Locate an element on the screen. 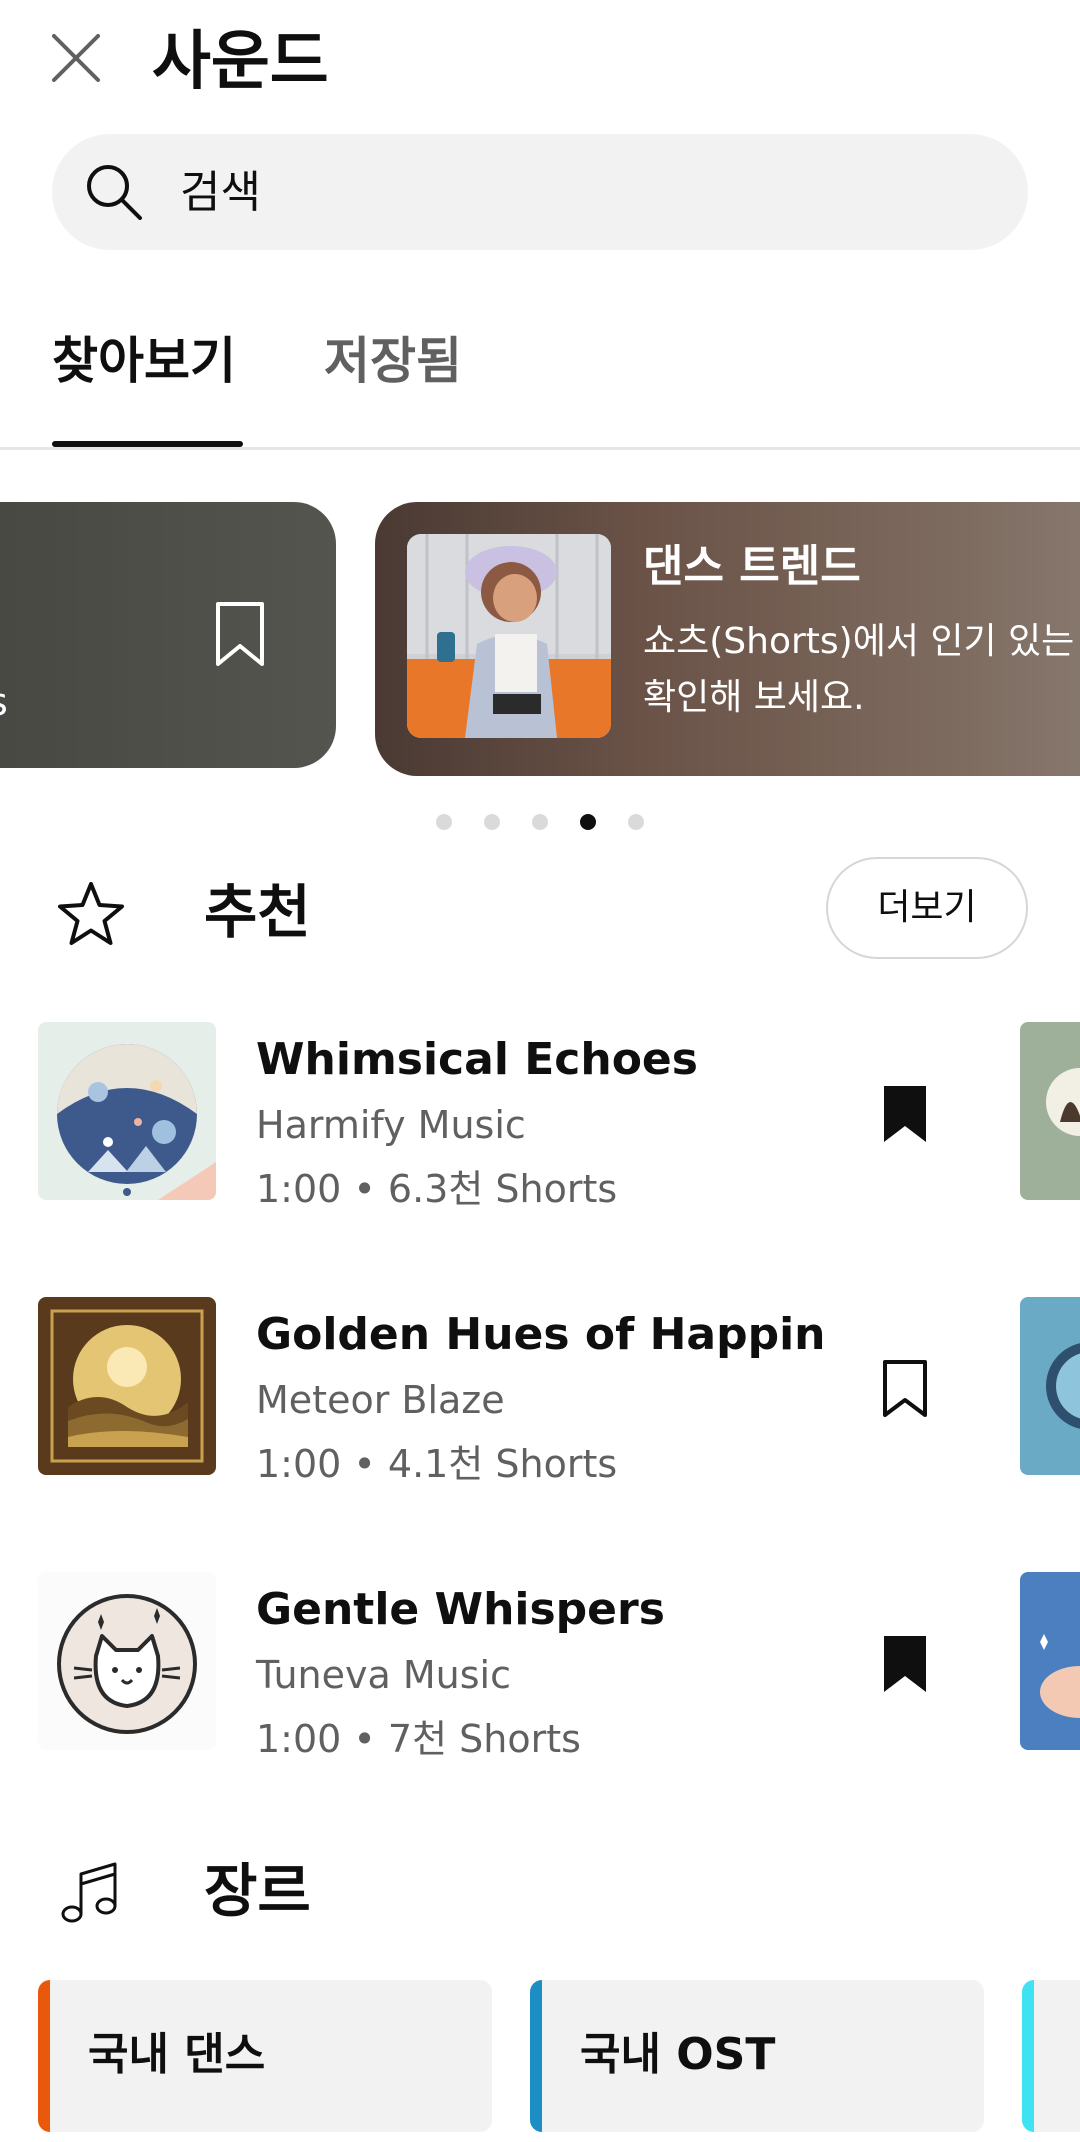  search-input is located at coordinates (580, 192).